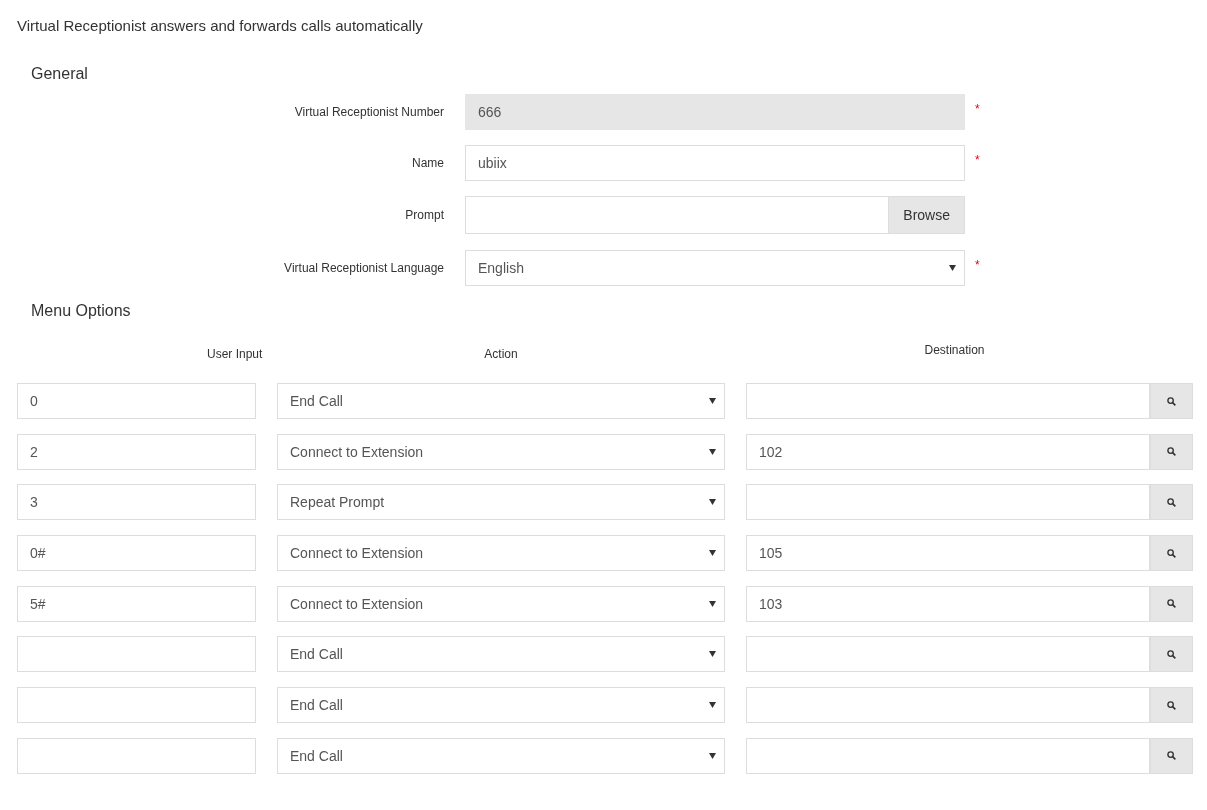 The image size is (1207, 810). I want to click on destination-field: 105, so click(948, 553).